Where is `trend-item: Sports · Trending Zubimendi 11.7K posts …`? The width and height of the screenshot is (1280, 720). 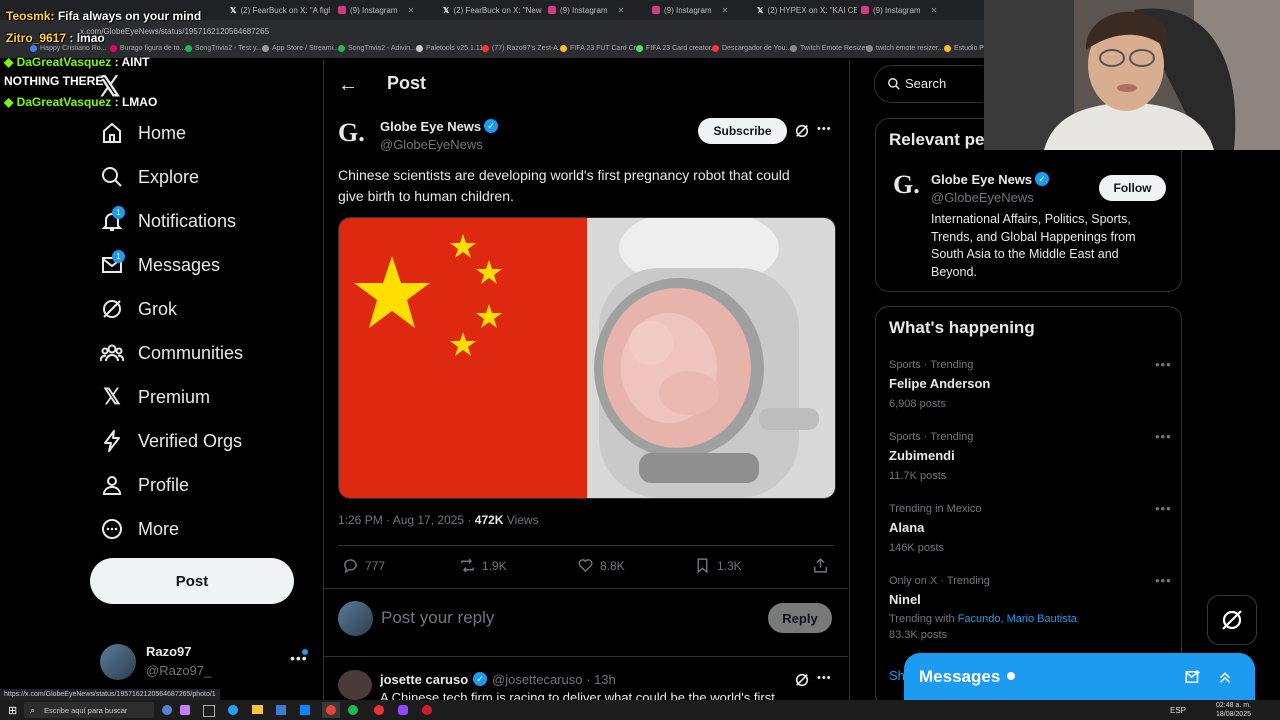 trend-item: Sports · Trending Zubimendi 11.7K posts … is located at coordinates (1030, 455).